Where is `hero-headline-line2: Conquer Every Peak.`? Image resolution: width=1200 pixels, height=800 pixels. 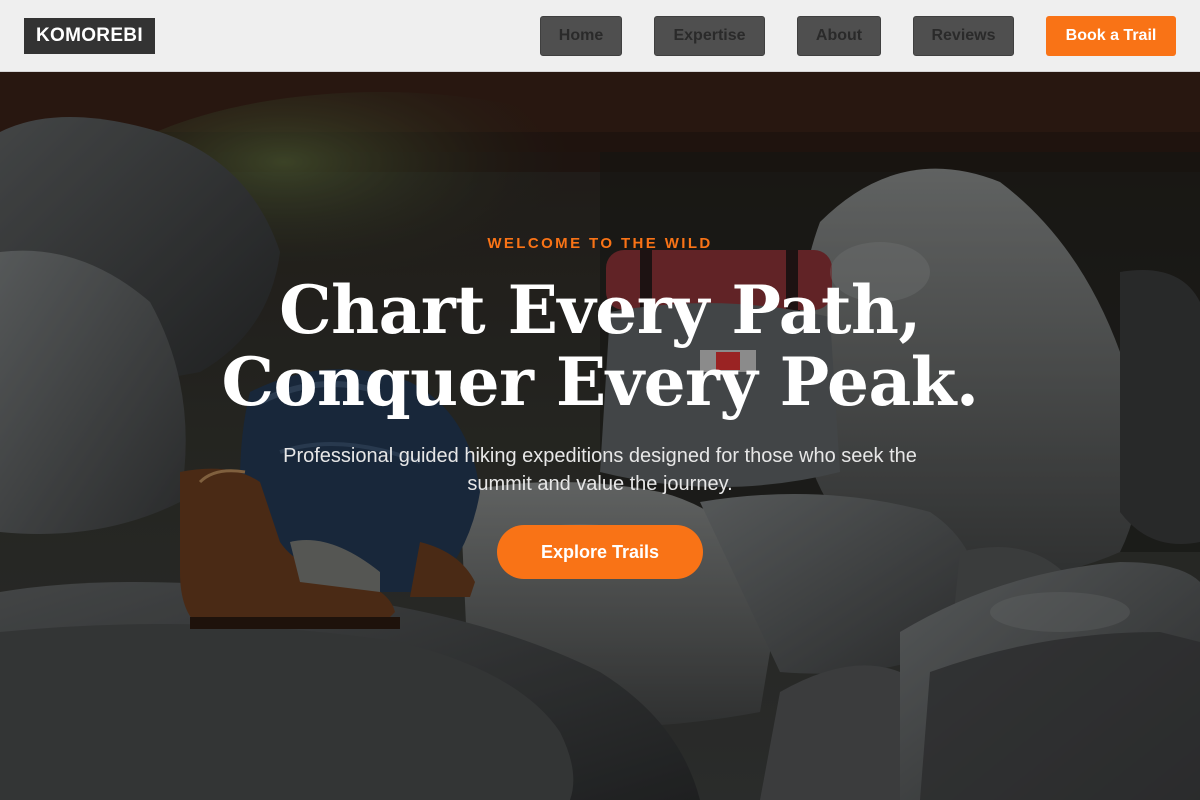 hero-headline-line2: Conquer Every Peak. is located at coordinates (600, 382).